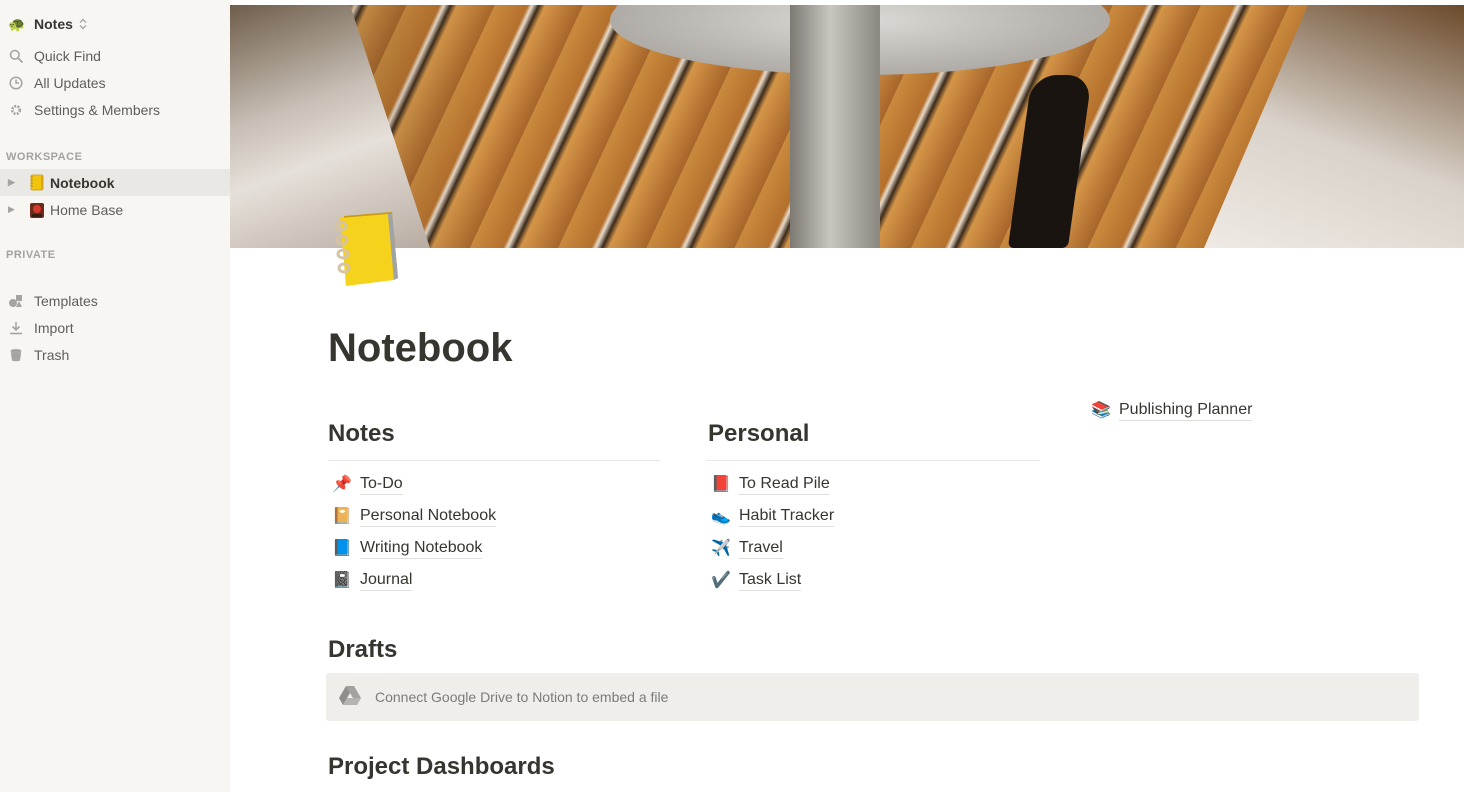 The image size is (1464, 792). Describe the element at coordinates (67, 55) in the screenshot. I see `nav-label: Quick Find` at that location.